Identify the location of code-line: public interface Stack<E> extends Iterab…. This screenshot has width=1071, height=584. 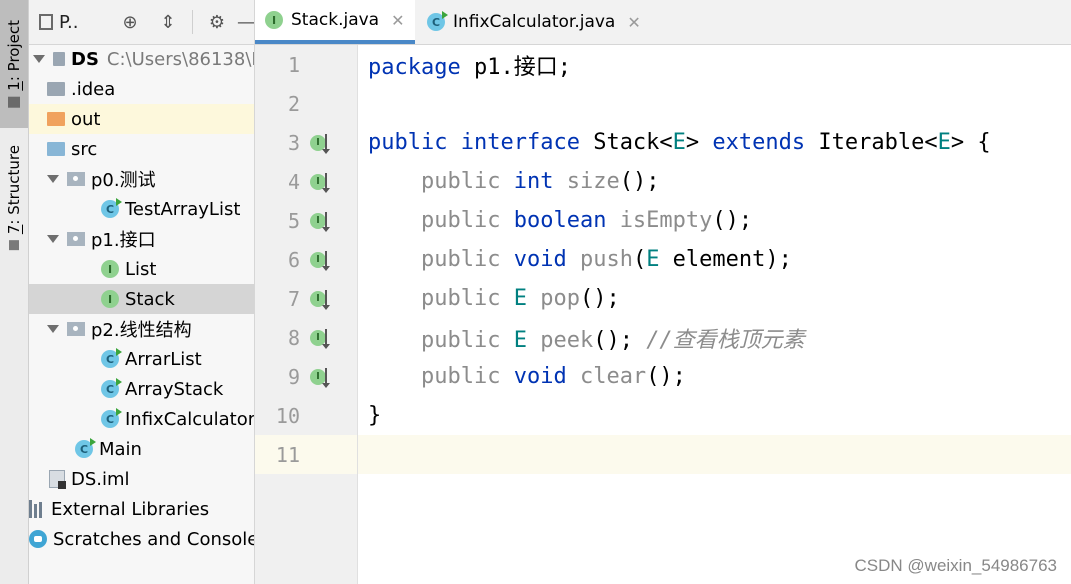
(714, 142).